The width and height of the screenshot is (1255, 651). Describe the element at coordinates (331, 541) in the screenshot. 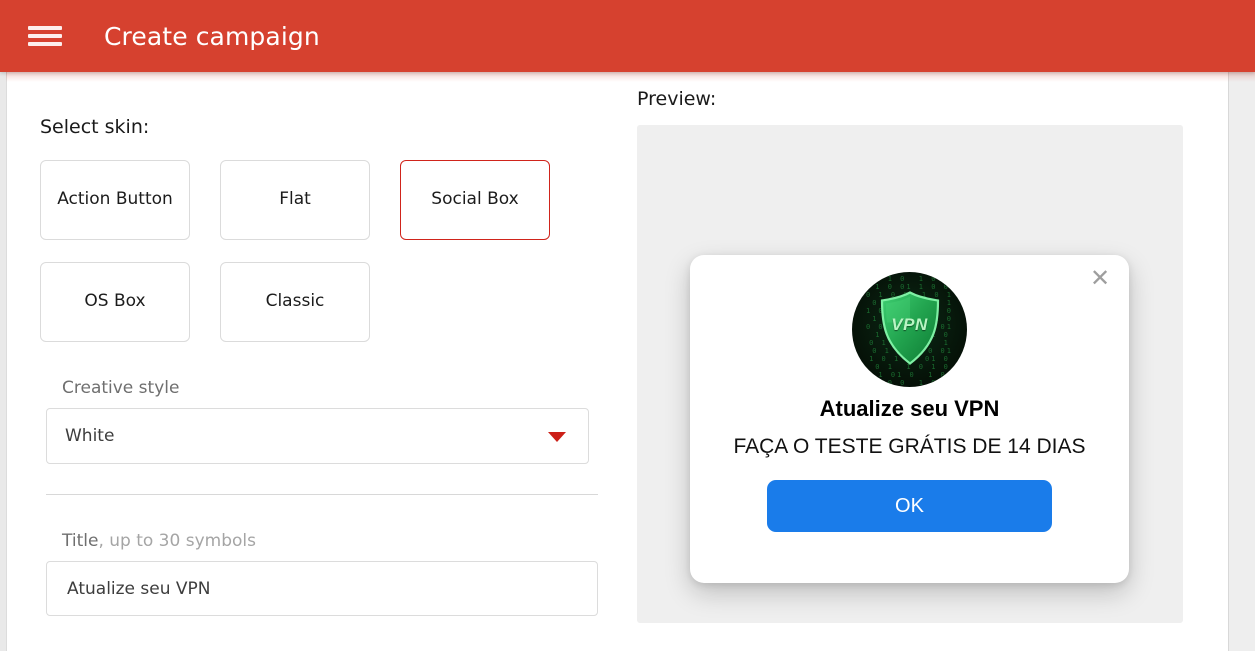

I see `title-field-label: Title, up to 30 symbols` at that location.